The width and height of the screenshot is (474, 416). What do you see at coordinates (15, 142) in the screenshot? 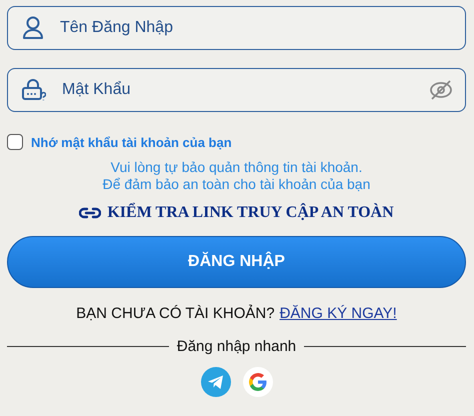
I see `remember-checkbox` at bounding box center [15, 142].